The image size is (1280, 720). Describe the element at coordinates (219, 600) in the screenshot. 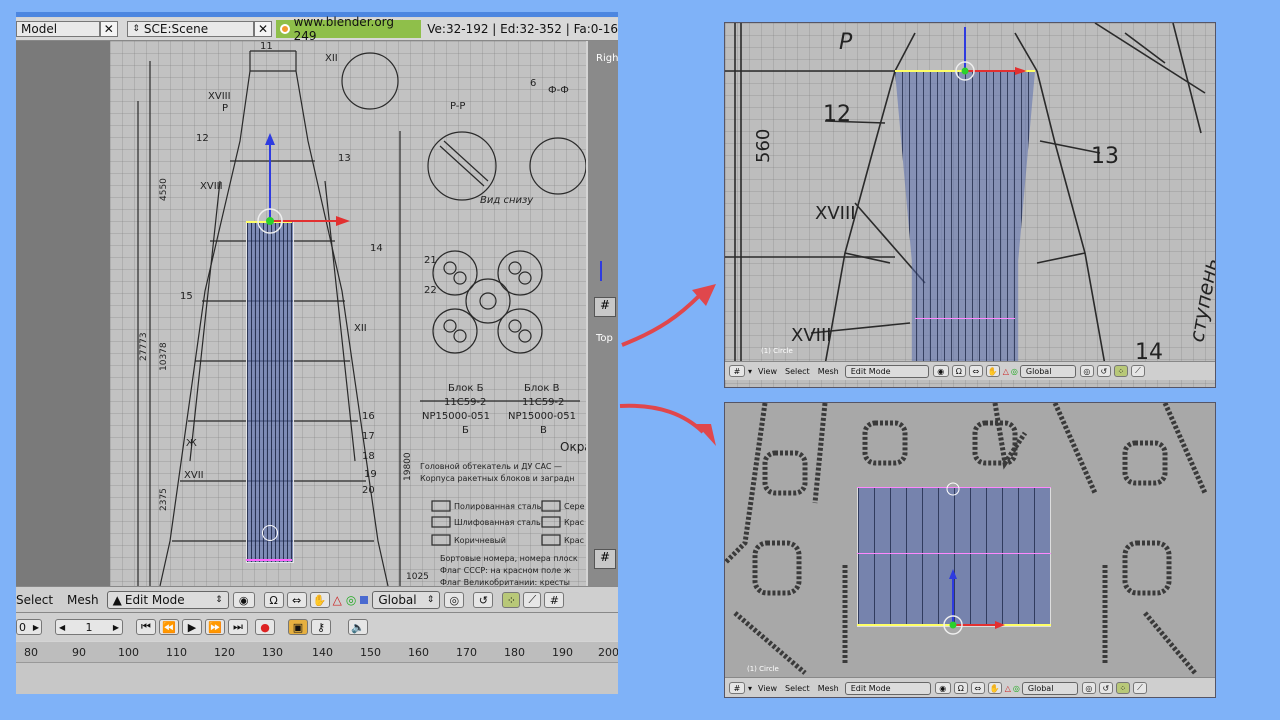

I see `dropdown-arrows-icon: ⇕` at that location.